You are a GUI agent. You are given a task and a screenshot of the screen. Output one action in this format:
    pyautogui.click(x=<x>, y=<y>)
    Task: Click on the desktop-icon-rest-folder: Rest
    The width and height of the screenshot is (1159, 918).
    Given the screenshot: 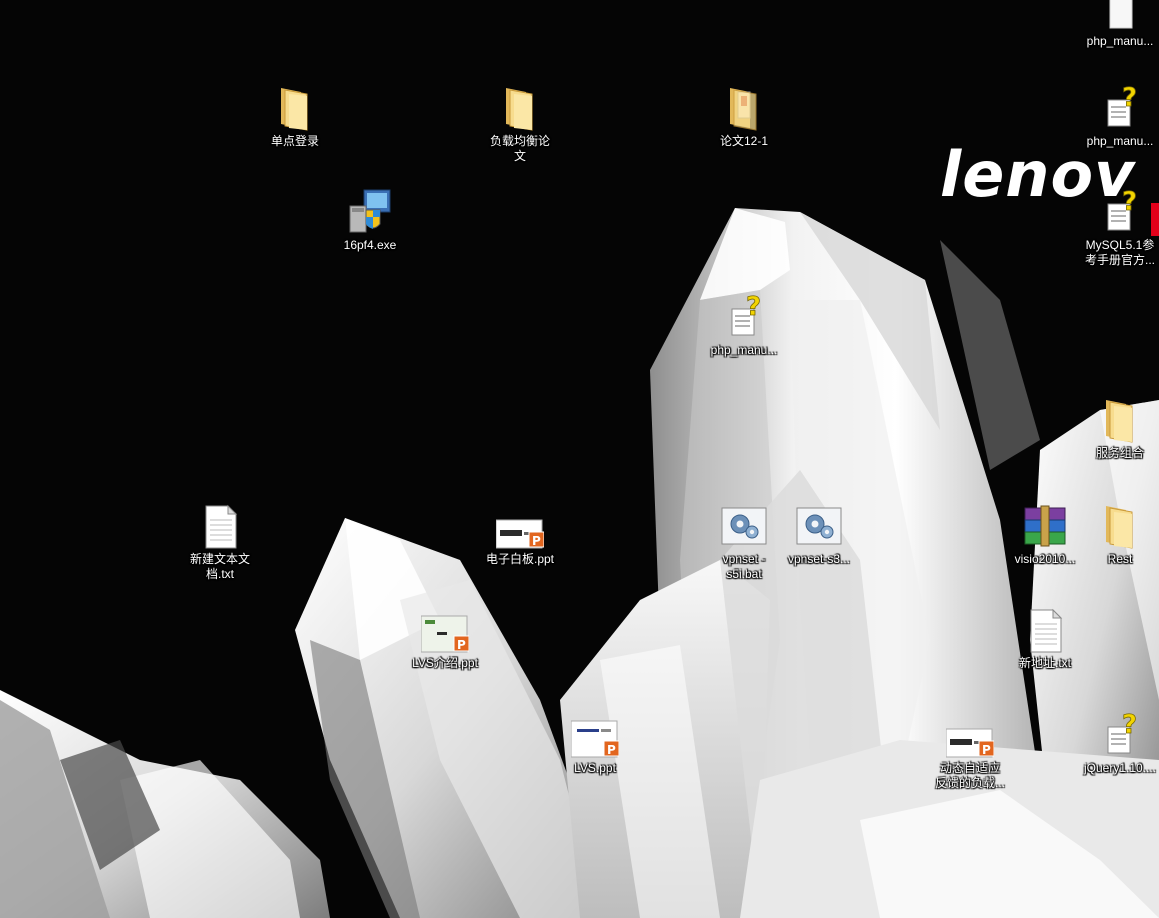 What is the action you would take?
    pyautogui.click(x=1117, y=534)
    